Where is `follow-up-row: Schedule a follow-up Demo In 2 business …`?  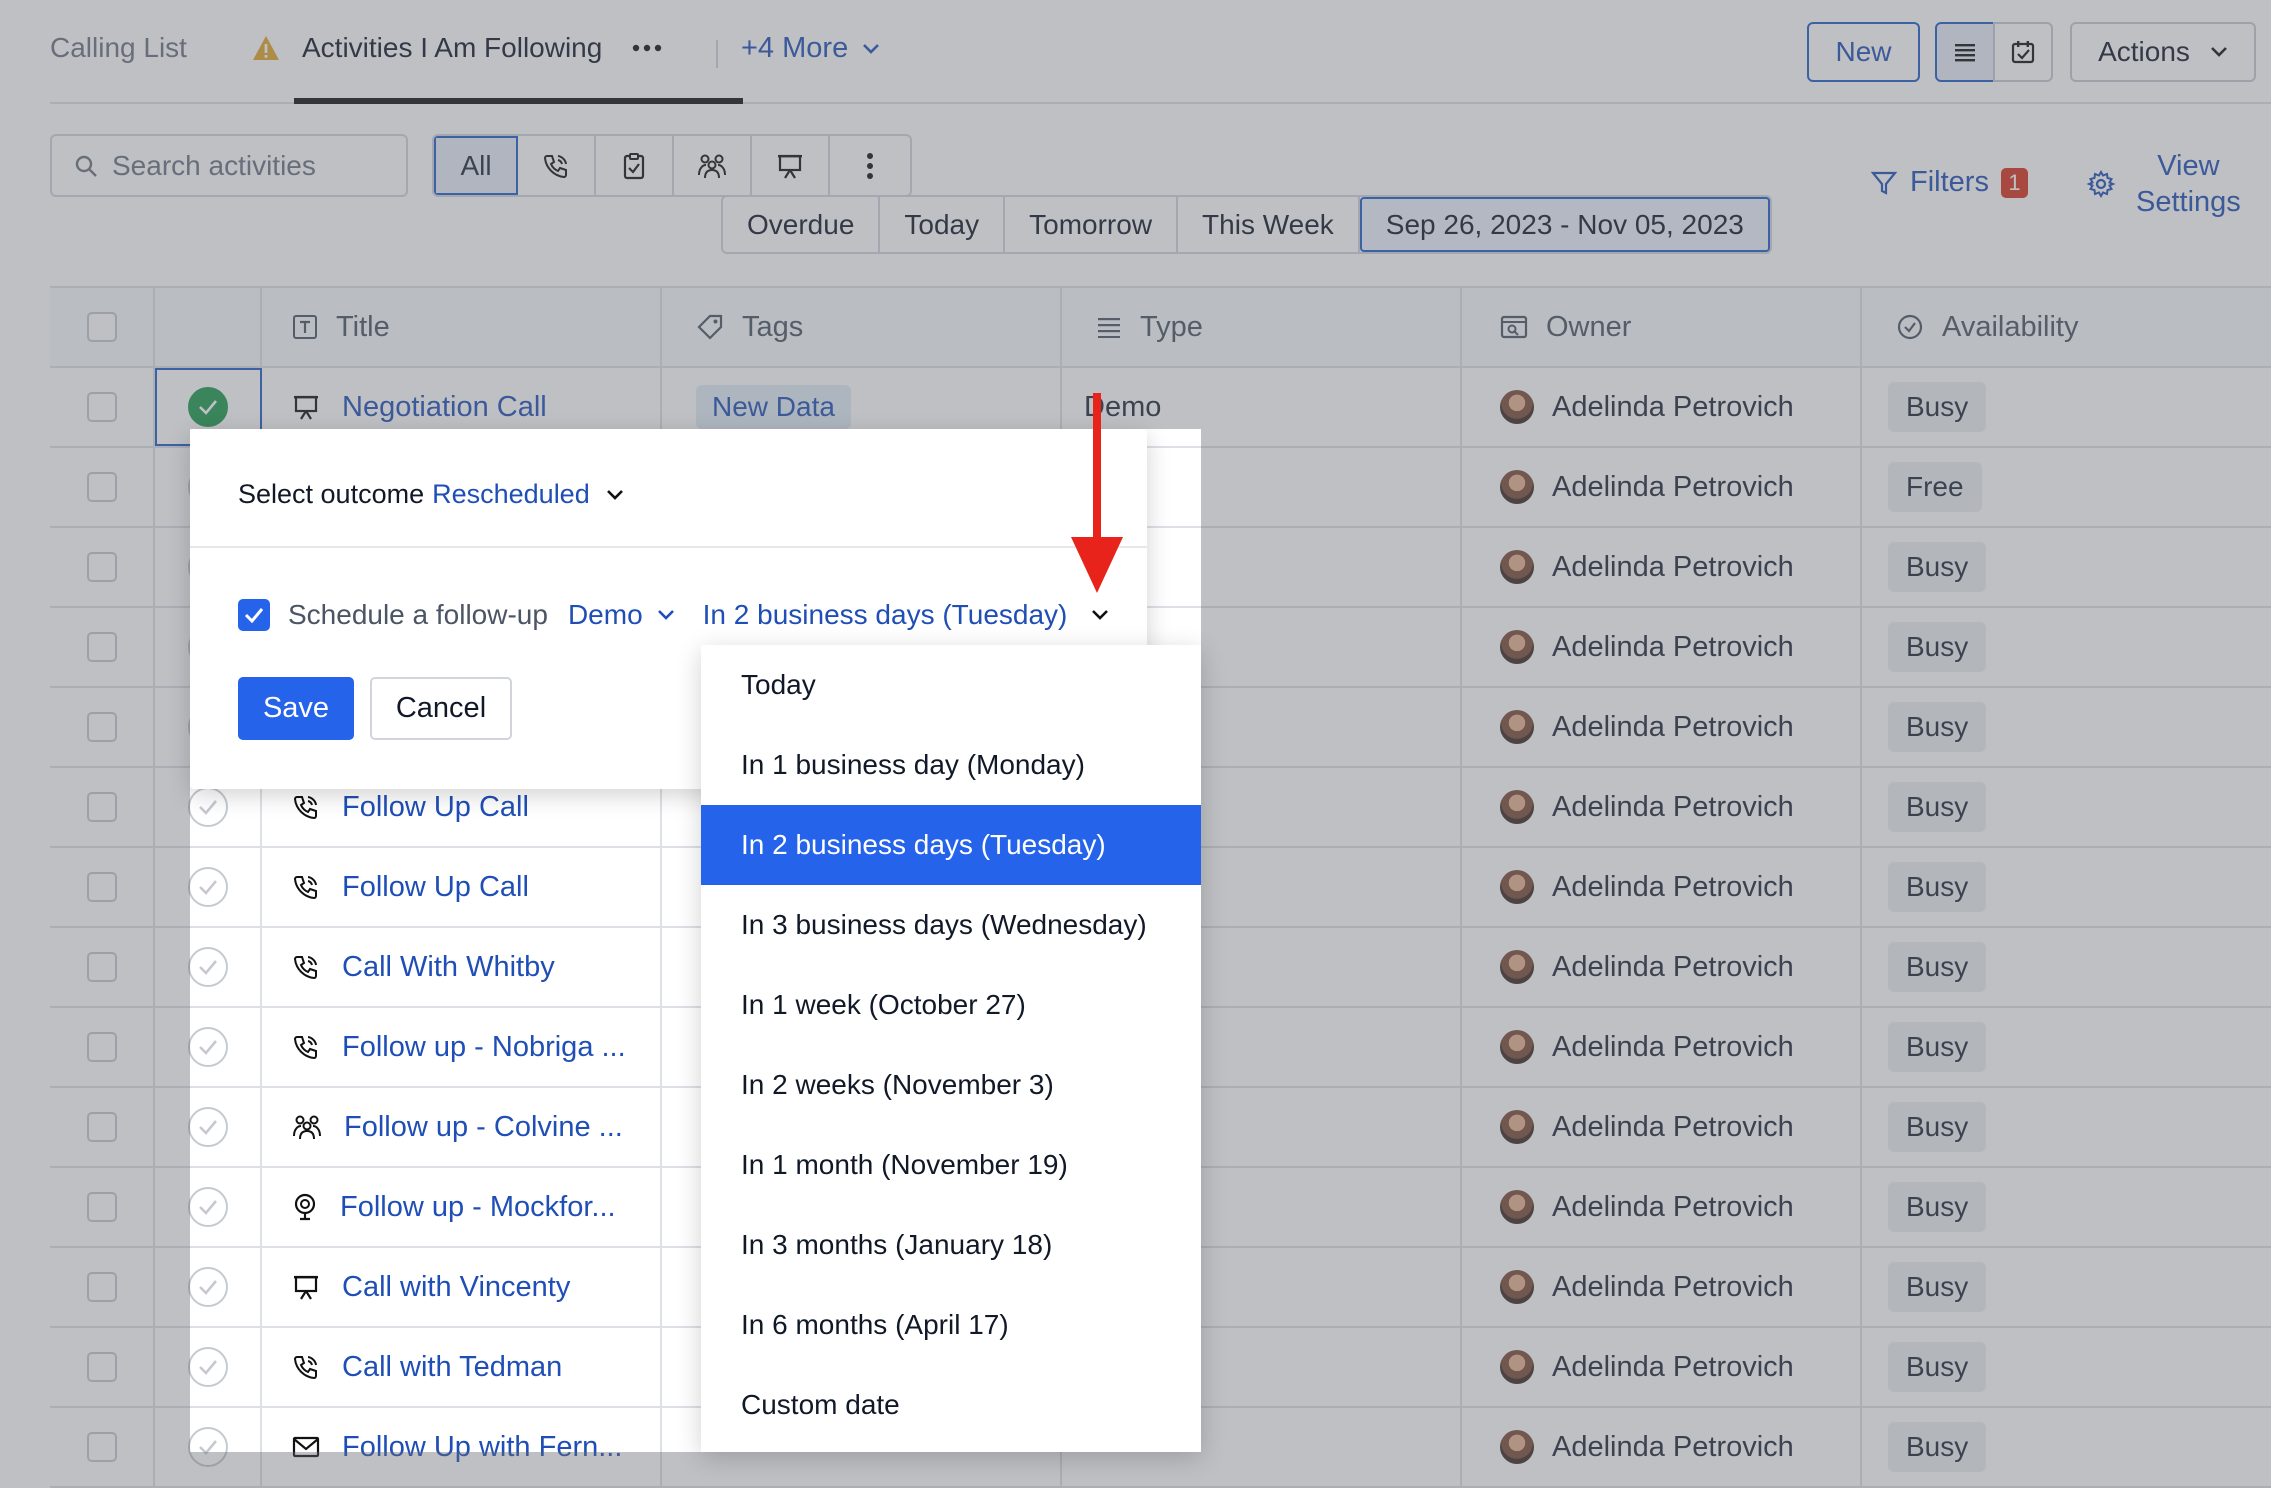
follow-up-row: Schedule a follow-up Demo In 2 business … is located at coordinates (673, 615).